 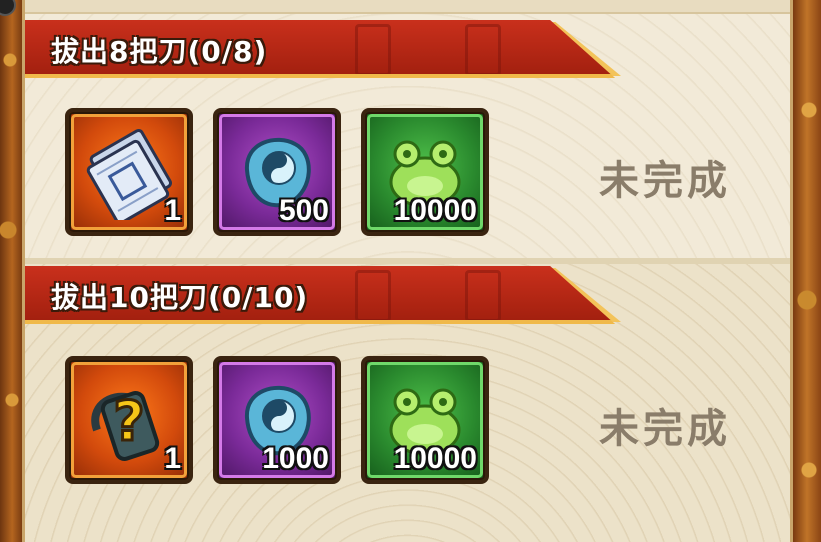 What do you see at coordinates (303, 210) in the screenshot?
I see `reward-count: 500` at bounding box center [303, 210].